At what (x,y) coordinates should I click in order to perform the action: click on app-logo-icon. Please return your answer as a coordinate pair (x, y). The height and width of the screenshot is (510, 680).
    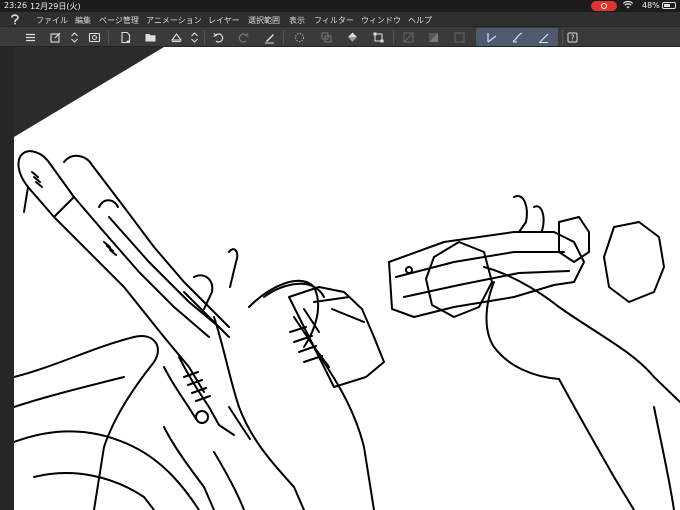
    Looking at the image, I should click on (15, 19).